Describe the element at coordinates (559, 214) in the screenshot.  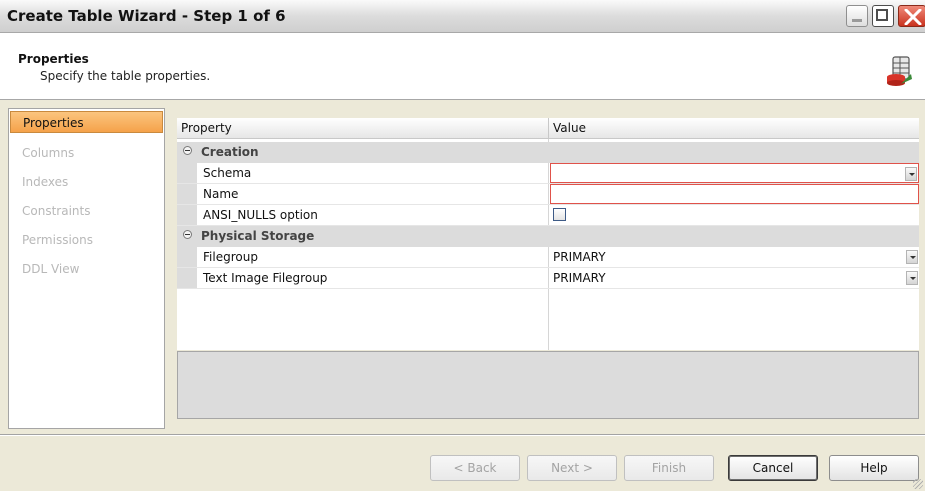
I see `ansi-nulls-checkbox` at that location.